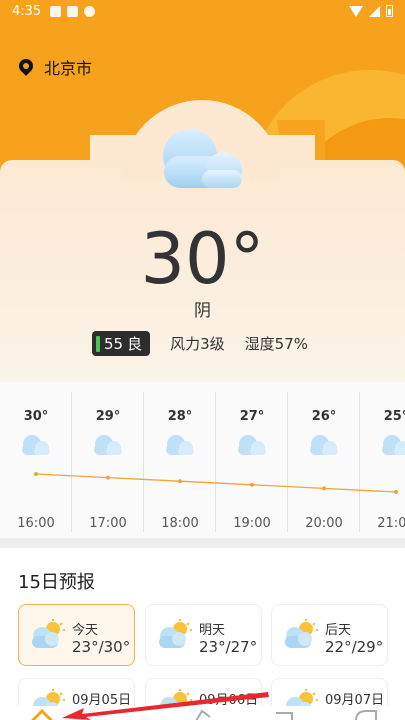 The width and height of the screenshot is (405, 720). I want to click on hourly-temperature-line, so click(216, 483).